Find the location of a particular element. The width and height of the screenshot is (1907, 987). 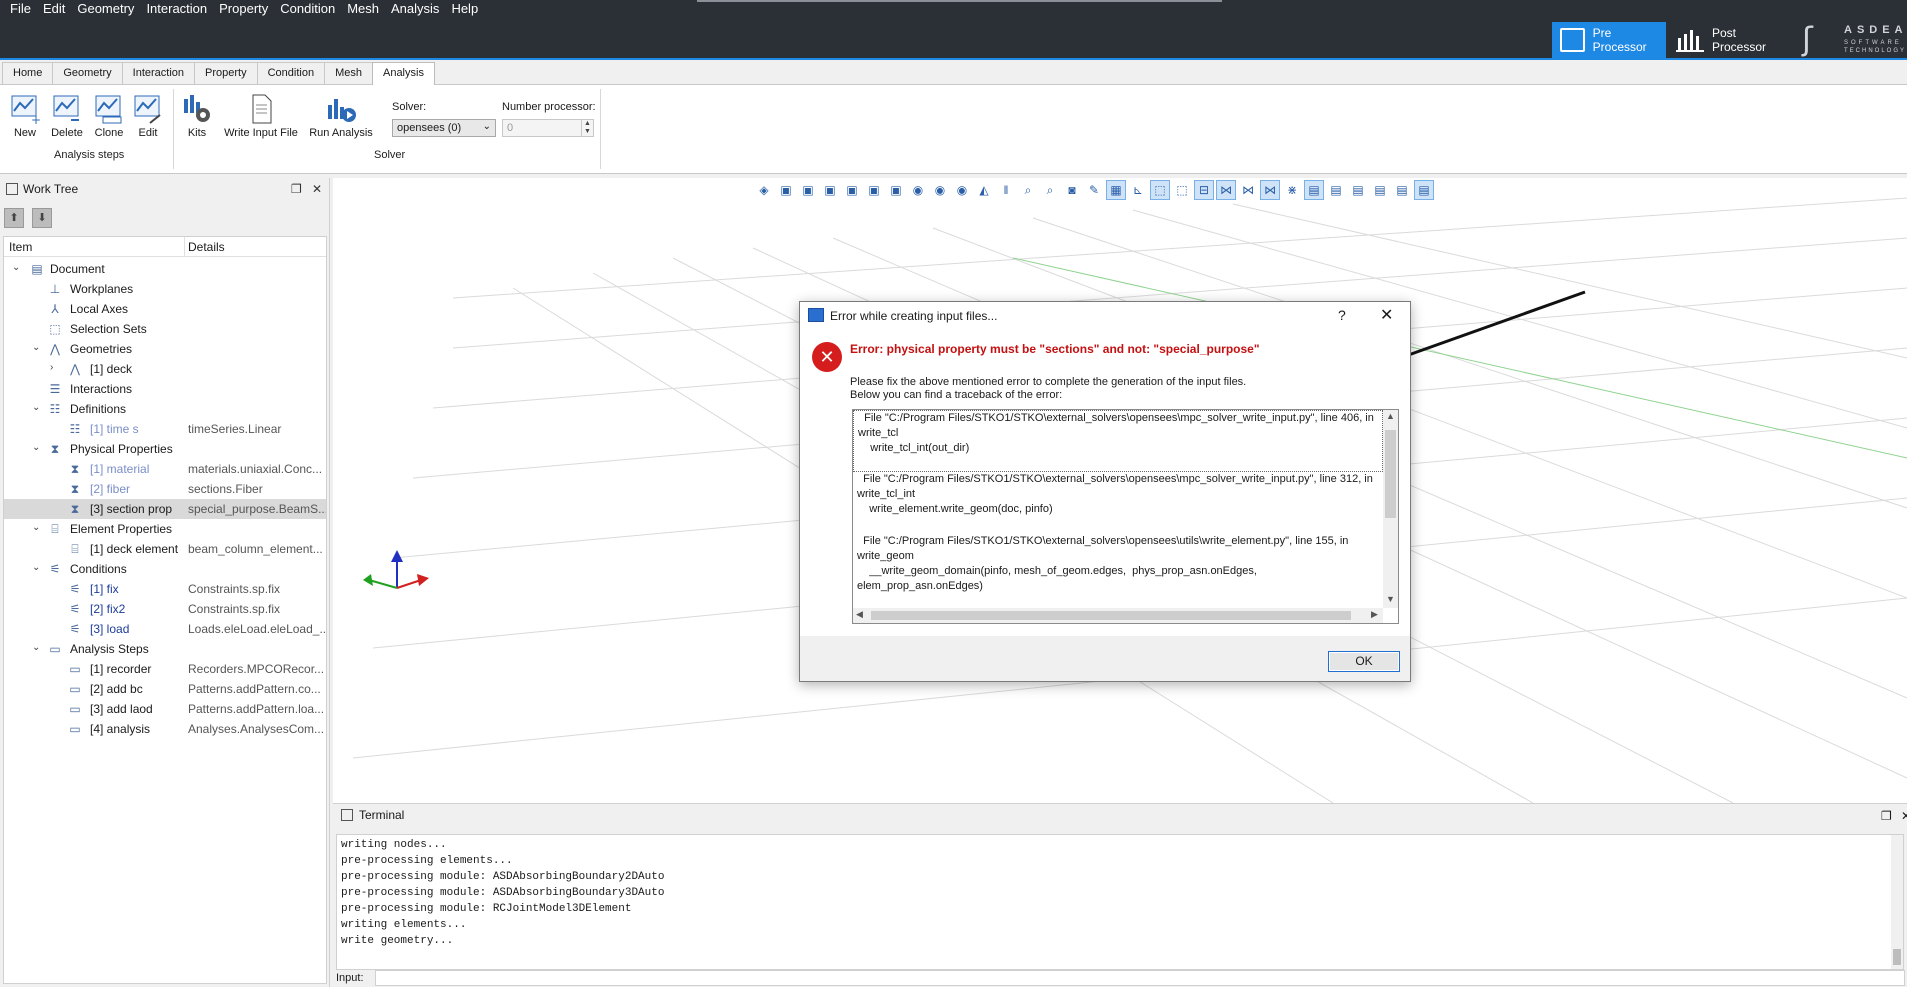

mesh-view-icon: ⋈ is located at coordinates (1226, 190).